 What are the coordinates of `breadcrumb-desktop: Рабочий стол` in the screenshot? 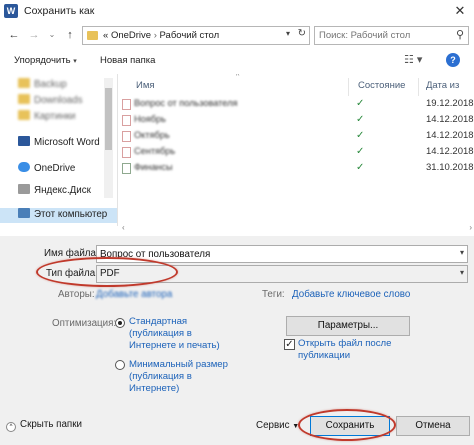 It's located at (190, 35).